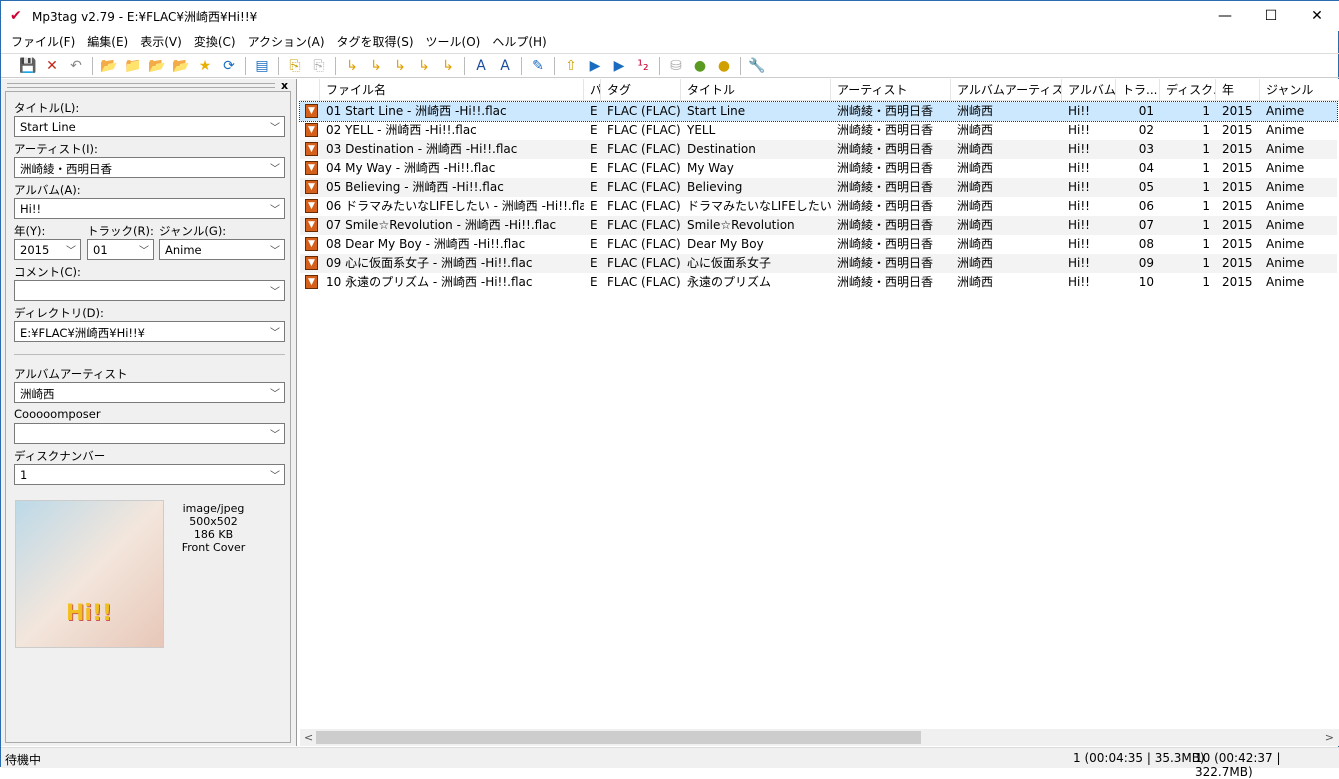  I want to click on playlist-icon: ▶, so click(595, 66).